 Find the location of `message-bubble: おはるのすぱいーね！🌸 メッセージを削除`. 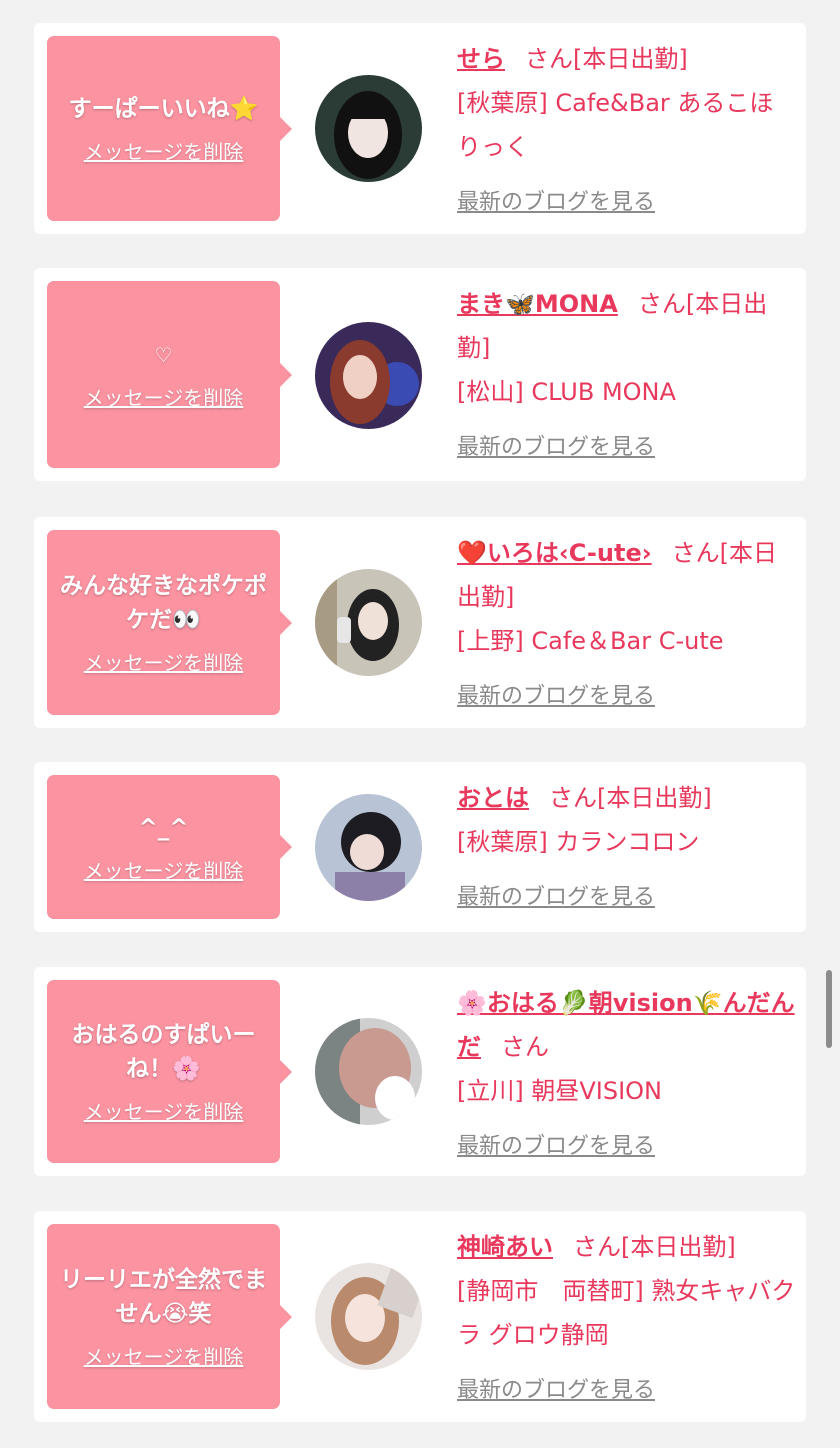

message-bubble: おはるのすぱいーね！🌸 メッセージを削除 is located at coordinates (169, 1071).